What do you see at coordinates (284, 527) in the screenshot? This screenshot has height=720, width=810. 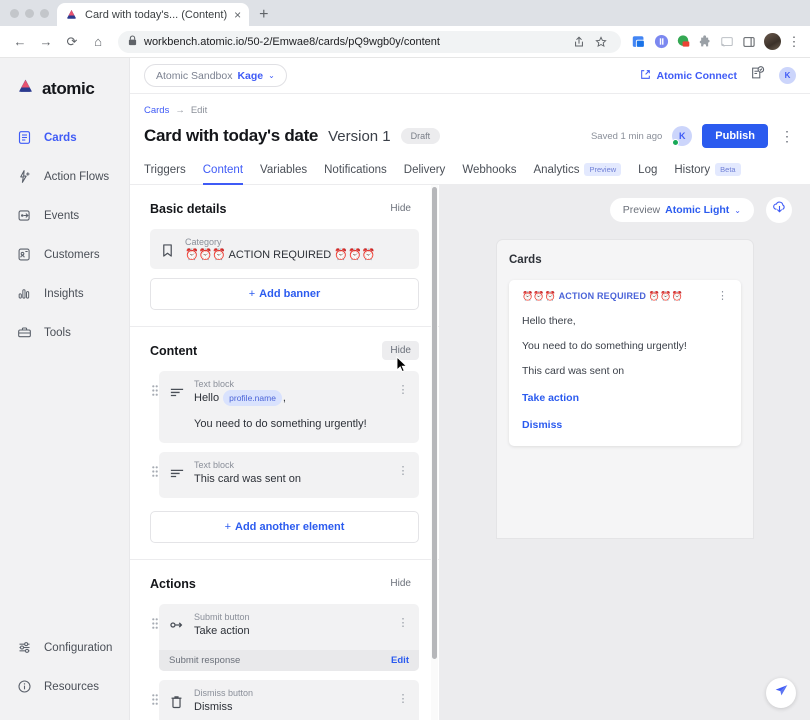 I see `add-another-element-button: + Add another element` at bounding box center [284, 527].